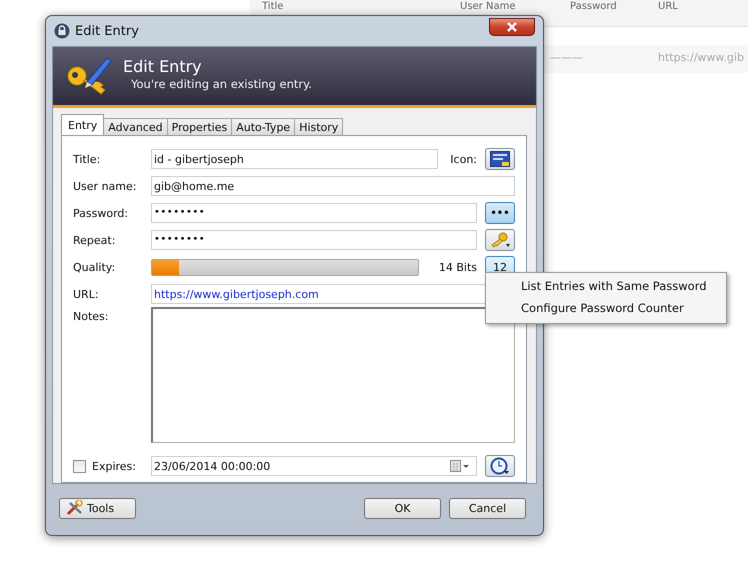 This screenshot has height=567, width=748. Describe the element at coordinates (593, 6) in the screenshot. I see `column-header: Password` at that location.